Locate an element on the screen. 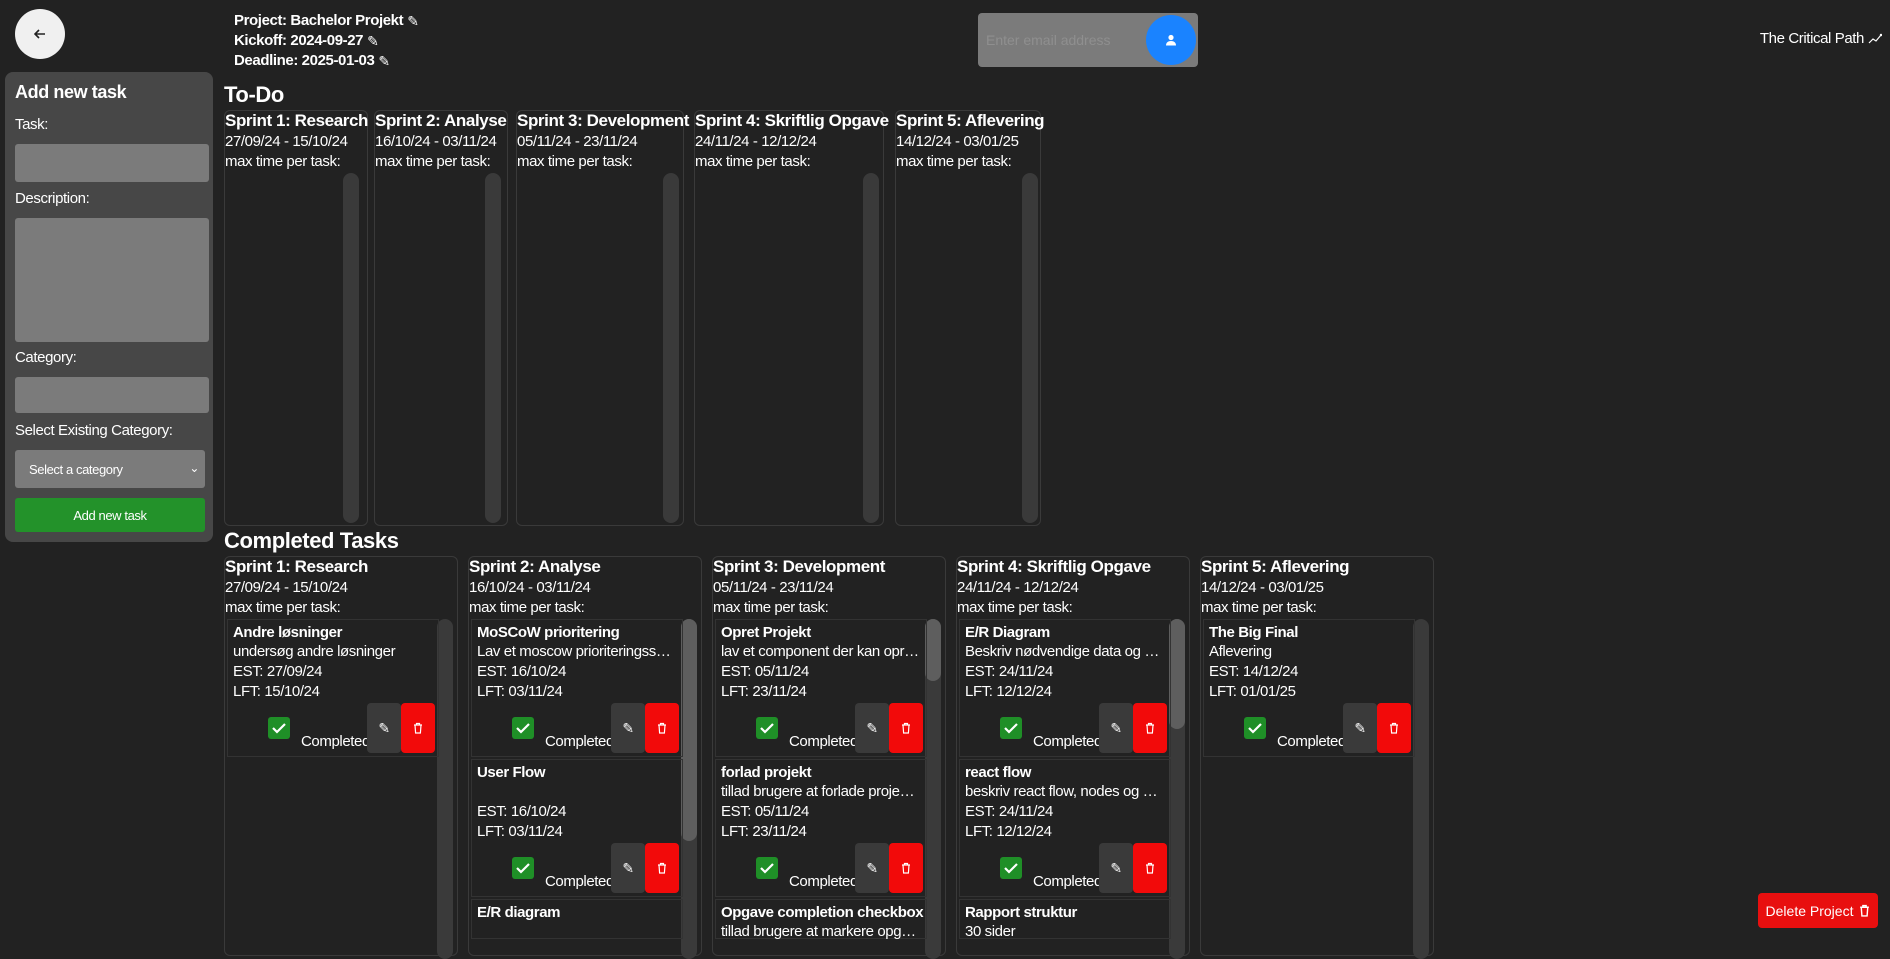 This screenshot has height=959, width=1890. task-description: undersøg andre løsninger is located at coordinates (314, 651).